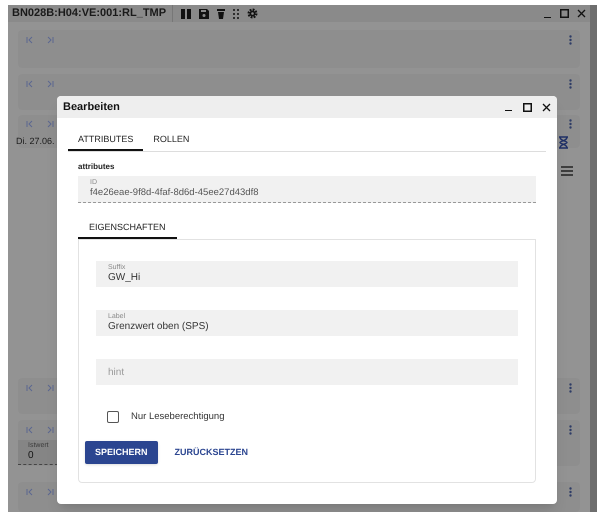 This screenshot has height=512, width=597. Describe the element at coordinates (113, 417) in the screenshot. I see `checkbox` at that location.